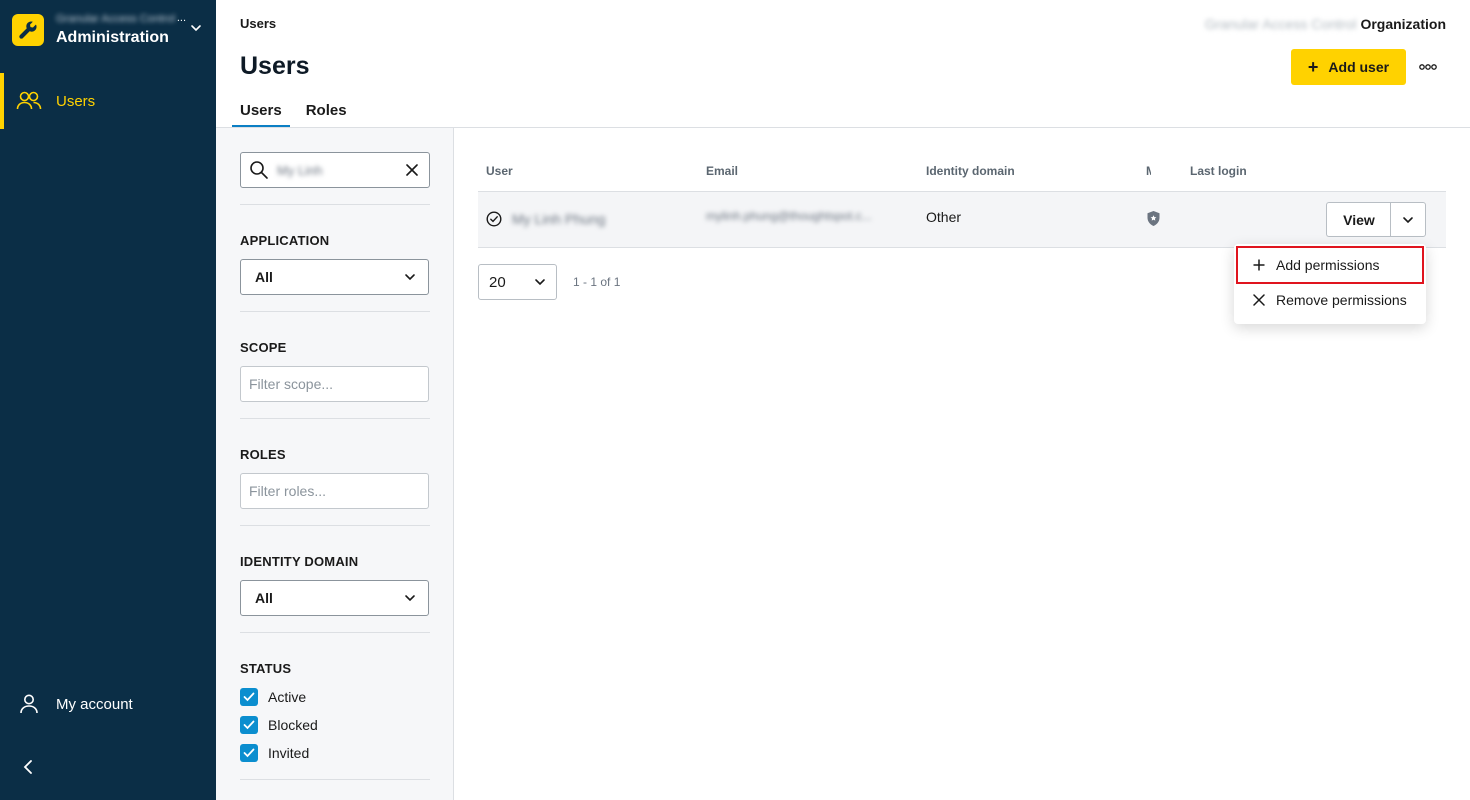  I want to click on org-context-label: Organization, so click(1403, 24).